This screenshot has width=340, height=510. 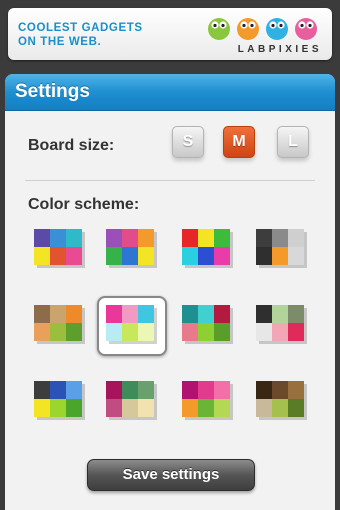 What do you see at coordinates (171, 475) in the screenshot?
I see `save-settings-button: Save settings` at bounding box center [171, 475].